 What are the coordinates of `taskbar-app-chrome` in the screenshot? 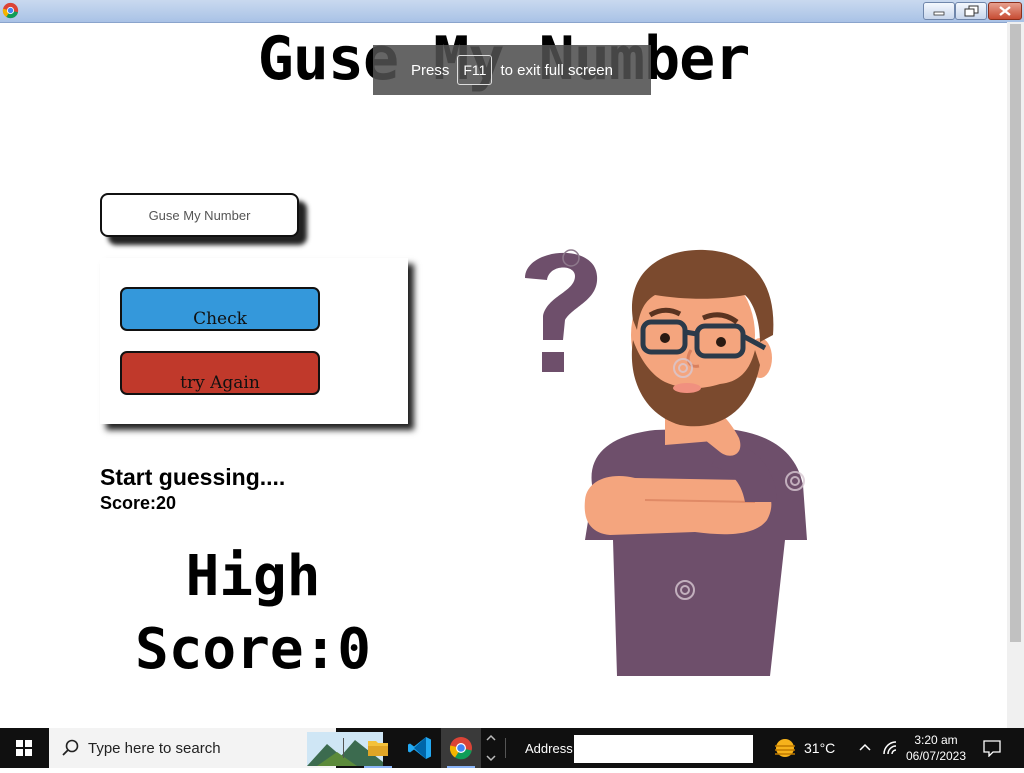 It's located at (461, 748).